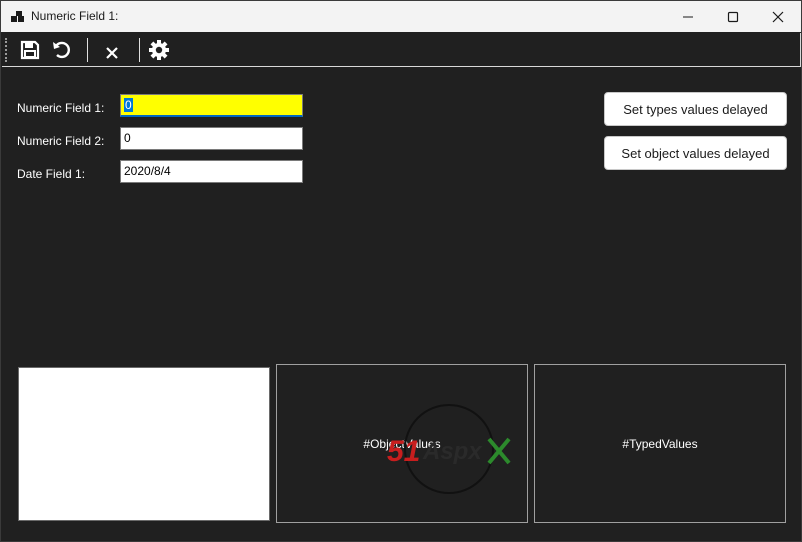 The height and width of the screenshot is (542, 802). What do you see at coordinates (452, 451) in the screenshot?
I see `watermark-brand-b: Aspx` at bounding box center [452, 451].